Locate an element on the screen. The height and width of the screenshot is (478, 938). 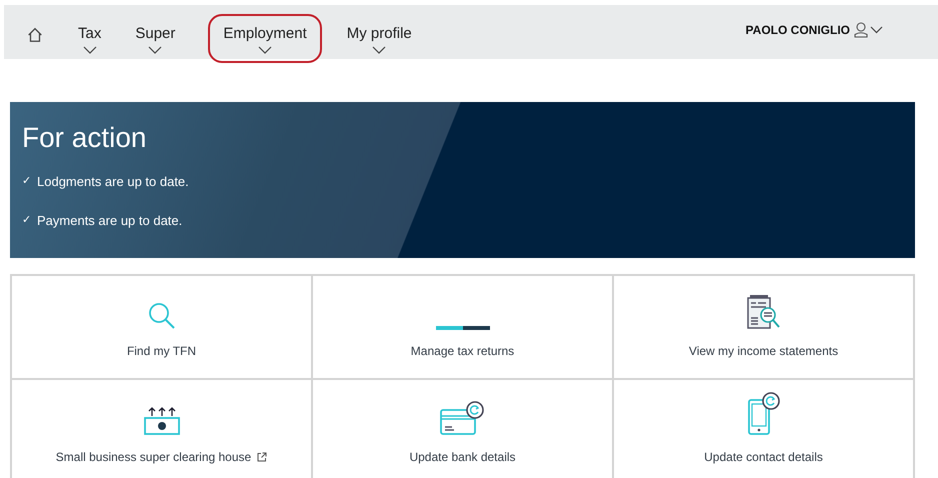
nav-menu-item: Super is located at coordinates (155, 38).